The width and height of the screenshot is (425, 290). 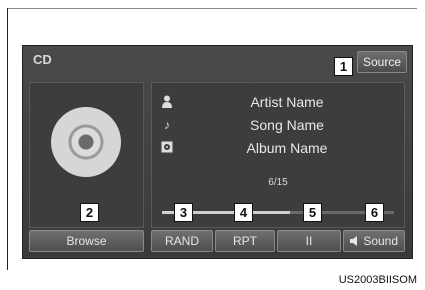 What do you see at coordinates (243, 212) in the screenshot?
I see `callout-4: 4` at bounding box center [243, 212].